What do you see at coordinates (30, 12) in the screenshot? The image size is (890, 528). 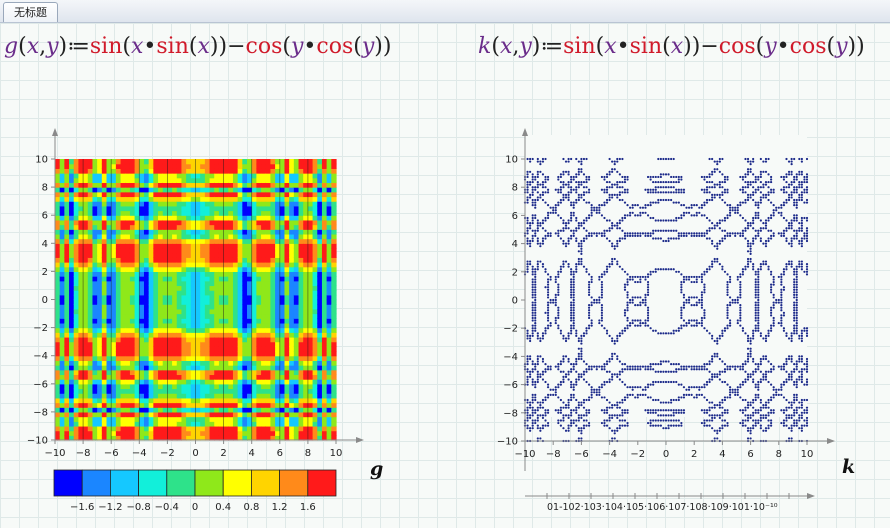 I see `document-tab: 无标题` at bounding box center [30, 12].